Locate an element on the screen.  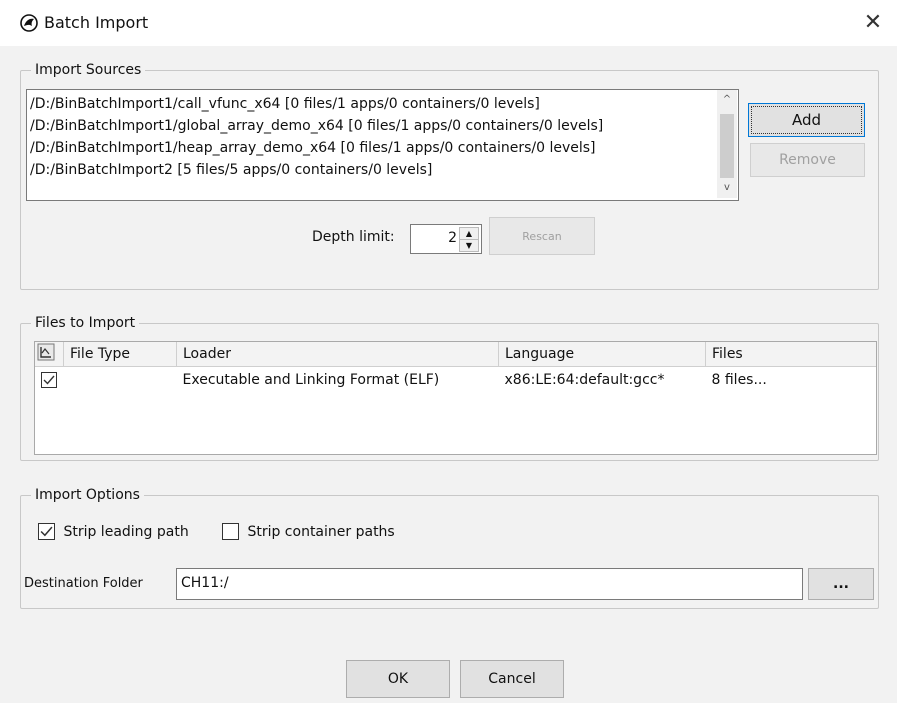
rescan-button-label: Rescan is located at coordinates (542, 236).